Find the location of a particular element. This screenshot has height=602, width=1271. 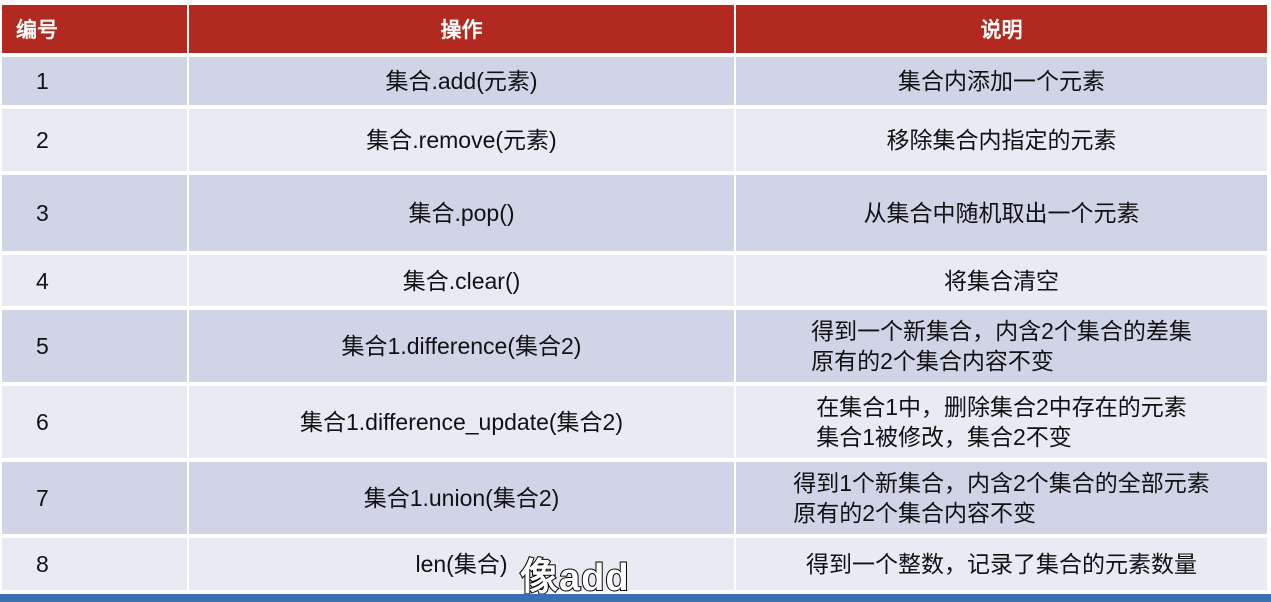

row-operation: 集合.add(元素) is located at coordinates (462, 80).